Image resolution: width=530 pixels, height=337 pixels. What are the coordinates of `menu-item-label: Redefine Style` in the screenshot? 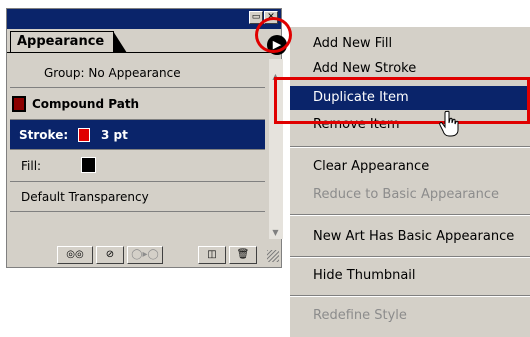 It's located at (360, 315).